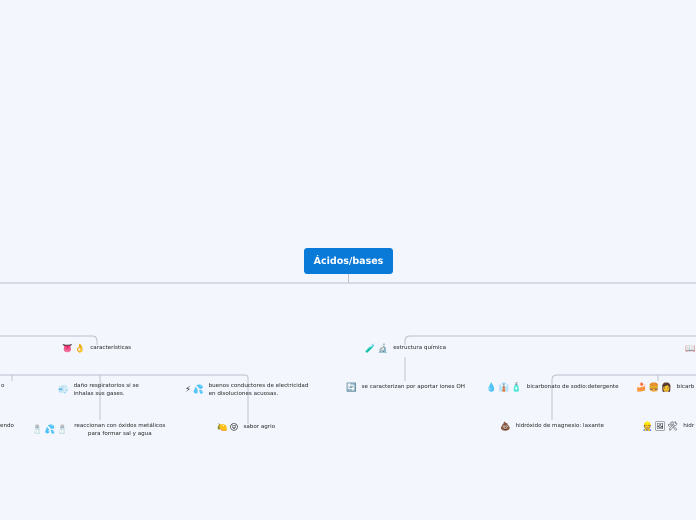  I want to click on topic-right-bicarb: 🍰 🍔 👩 bicarb, so click(665, 388).